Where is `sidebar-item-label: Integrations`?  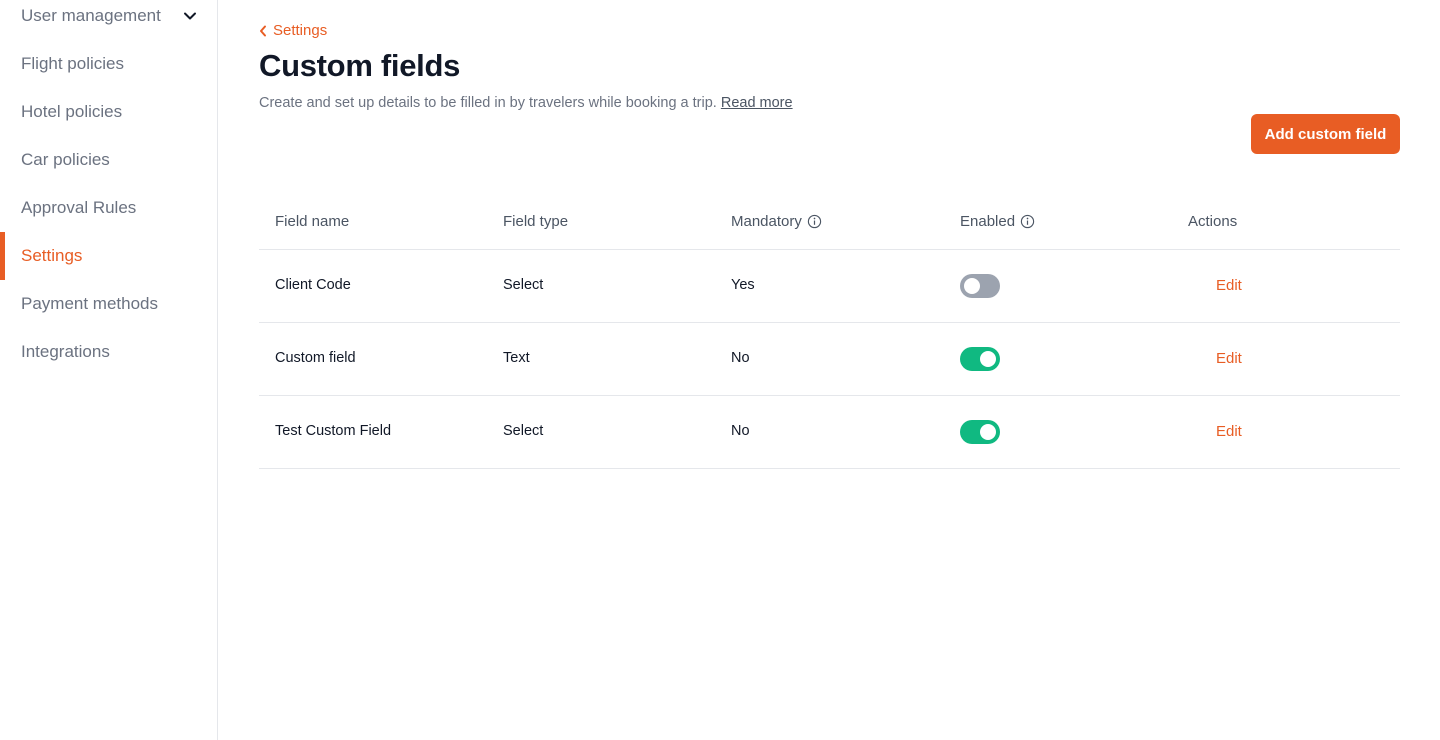 sidebar-item-label: Integrations is located at coordinates (65, 351).